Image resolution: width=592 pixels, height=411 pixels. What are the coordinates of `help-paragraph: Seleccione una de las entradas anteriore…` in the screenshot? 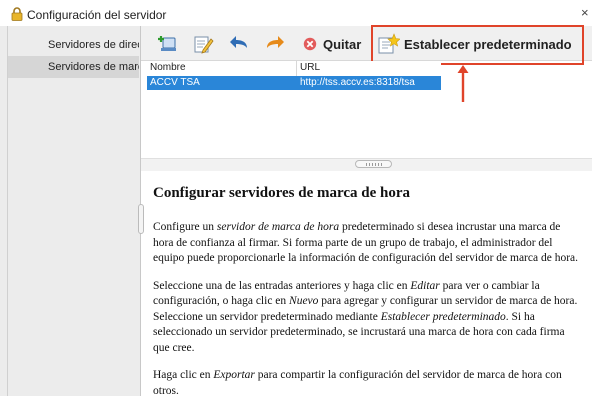 It's located at (368, 318).